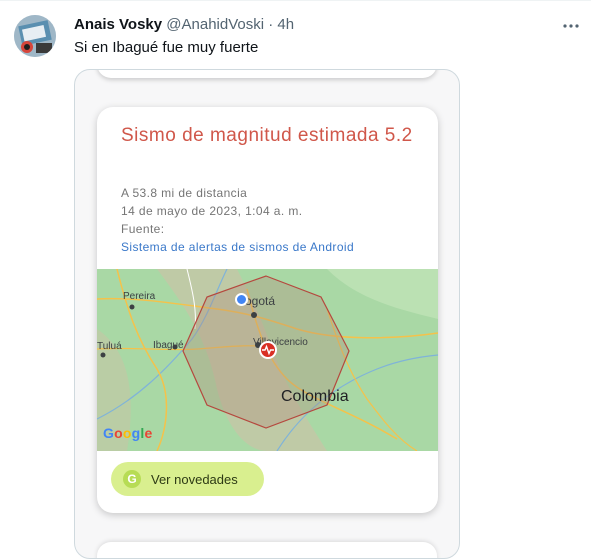 The height and width of the screenshot is (559, 591). What do you see at coordinates (267, 74) in the screenshot?
I see `previous-card-edge` at bounding box center [267, 74].